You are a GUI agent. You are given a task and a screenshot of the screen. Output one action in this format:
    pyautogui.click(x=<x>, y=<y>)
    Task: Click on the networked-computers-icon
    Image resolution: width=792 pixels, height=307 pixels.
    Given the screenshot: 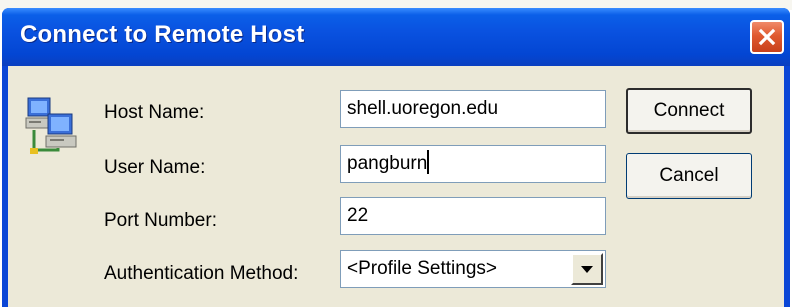 What is the action you would take?
    pyautogui.click(x=51, y=125)
    